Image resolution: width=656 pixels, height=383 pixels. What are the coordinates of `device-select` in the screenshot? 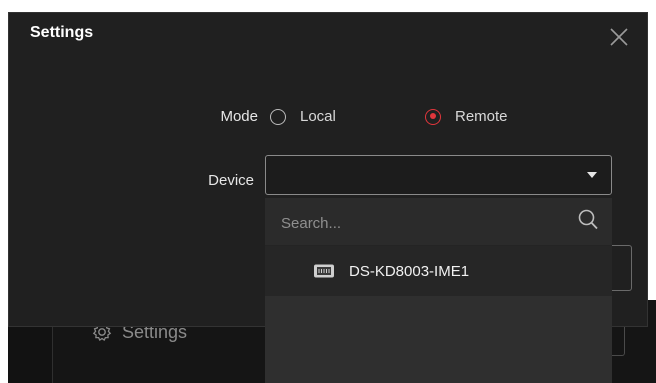 It's located at (438, 175).